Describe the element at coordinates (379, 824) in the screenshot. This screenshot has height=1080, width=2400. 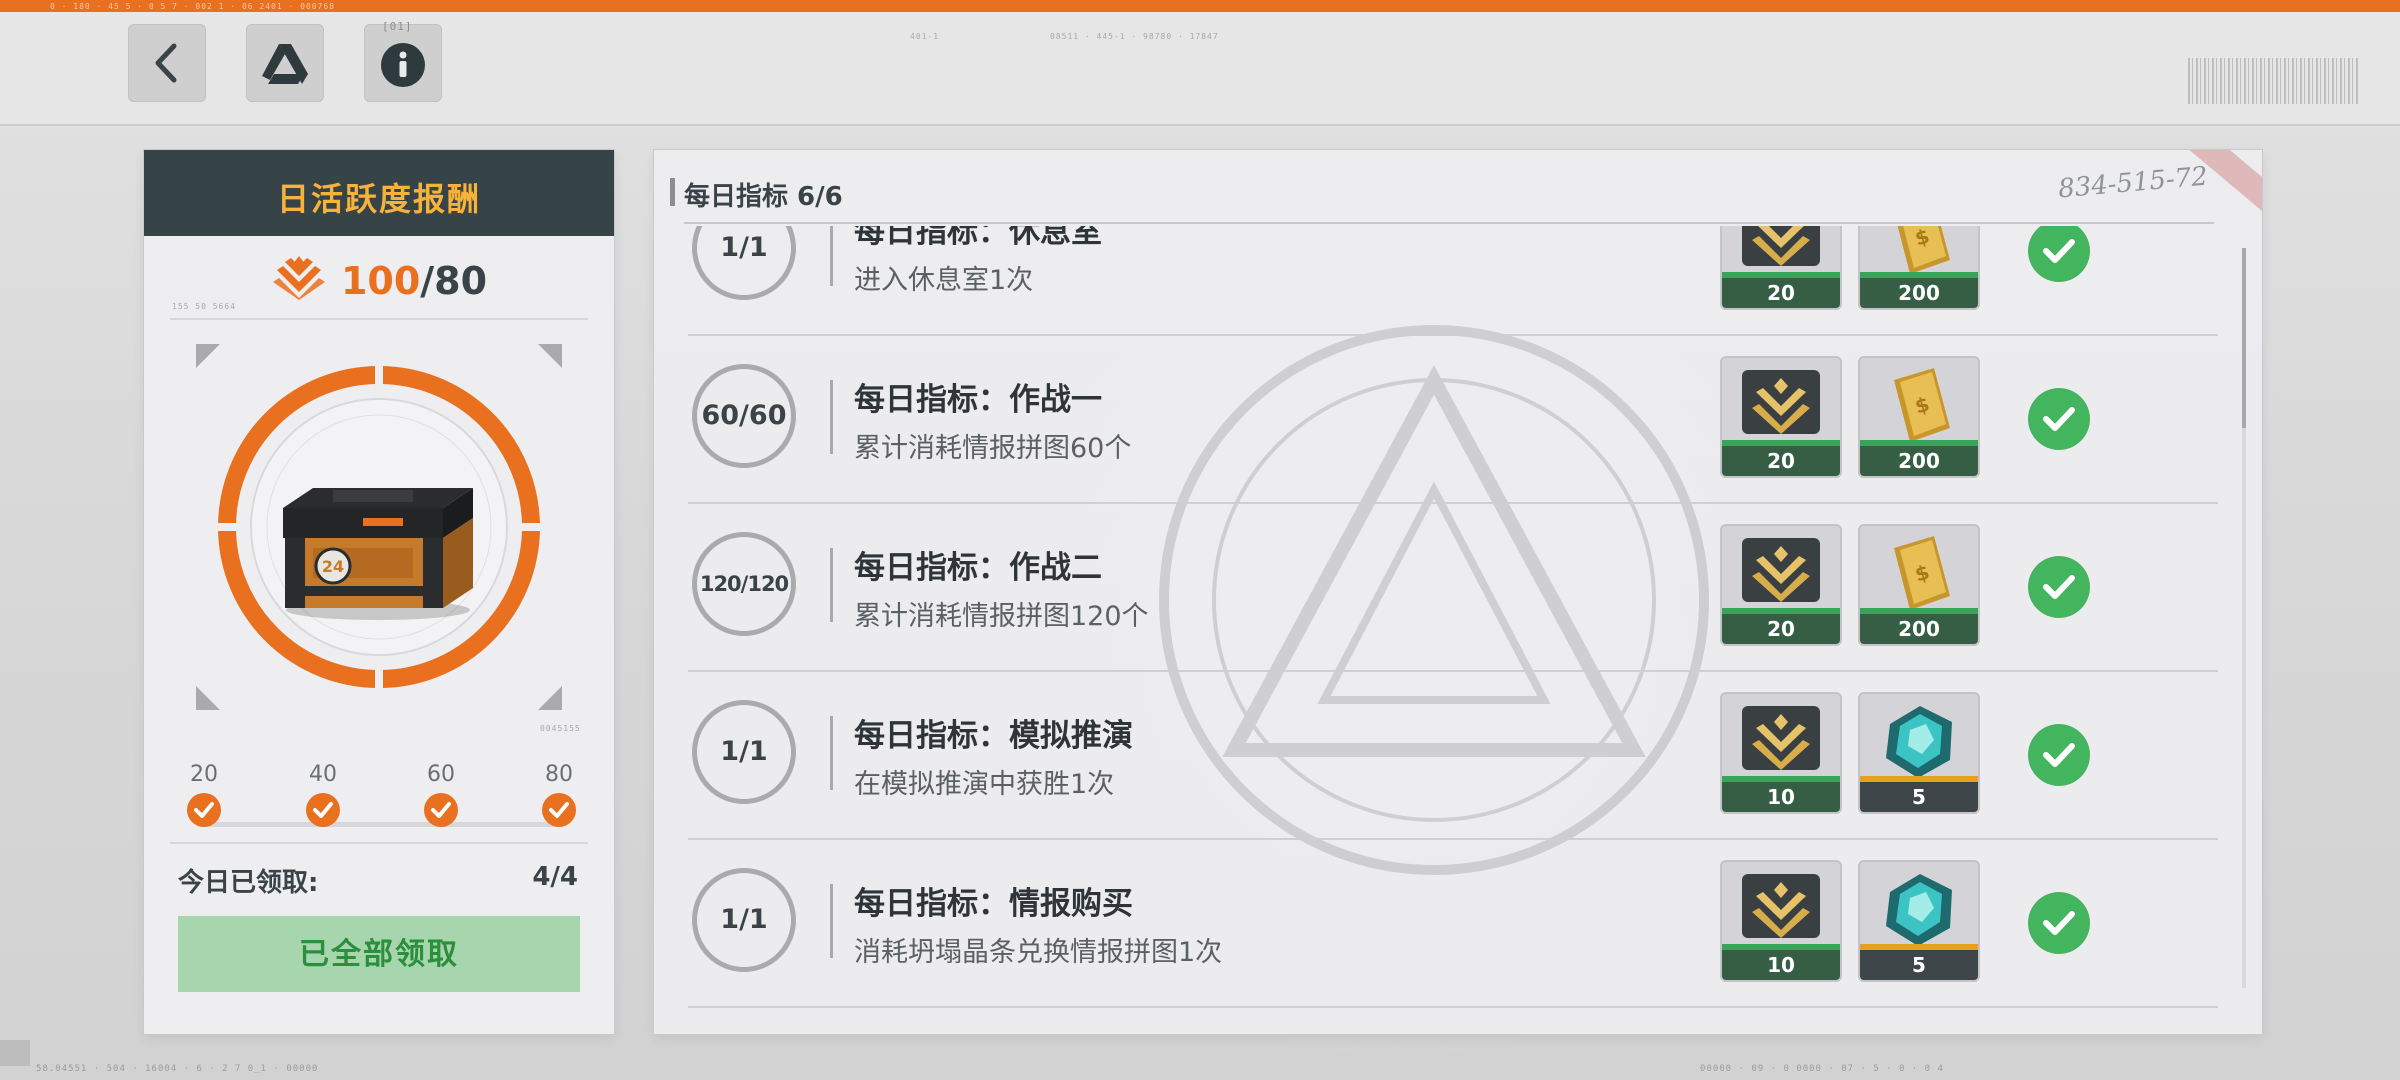
I see `milestone-track-line` at that location.